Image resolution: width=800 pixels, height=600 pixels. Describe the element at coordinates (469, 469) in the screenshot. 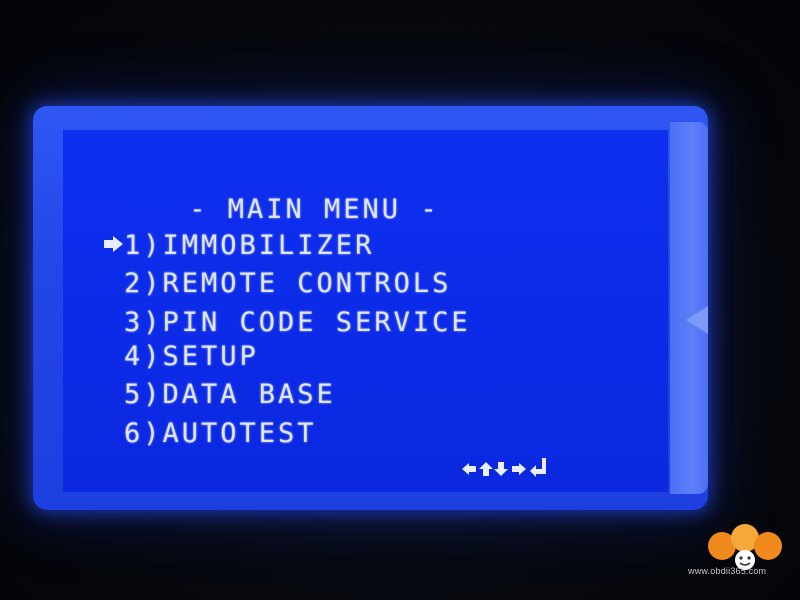

I see `arrow-left-icon` at that location.